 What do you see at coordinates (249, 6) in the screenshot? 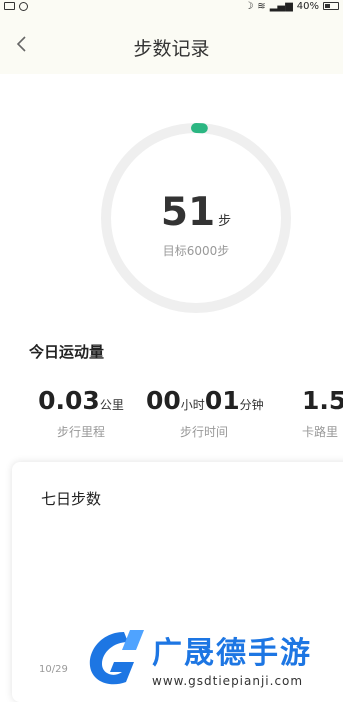
I see `do-not-disturb-icon: ☽` at bounding box center [249, 6].